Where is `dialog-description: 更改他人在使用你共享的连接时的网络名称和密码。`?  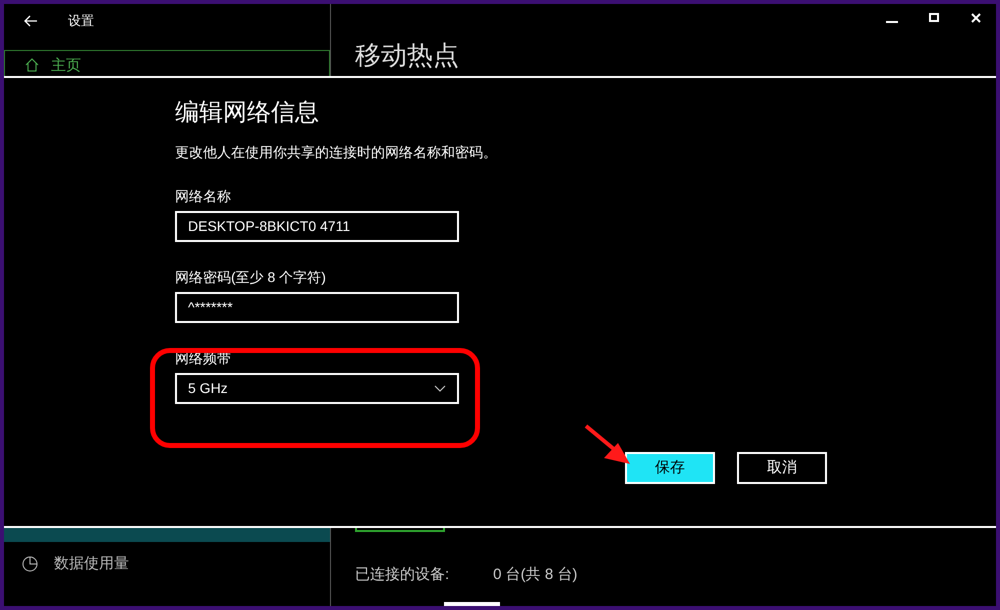 dialog-description: 更改他人在使用你共享的连接时的网络名称和密码。 is located at coordinates (336, 152).